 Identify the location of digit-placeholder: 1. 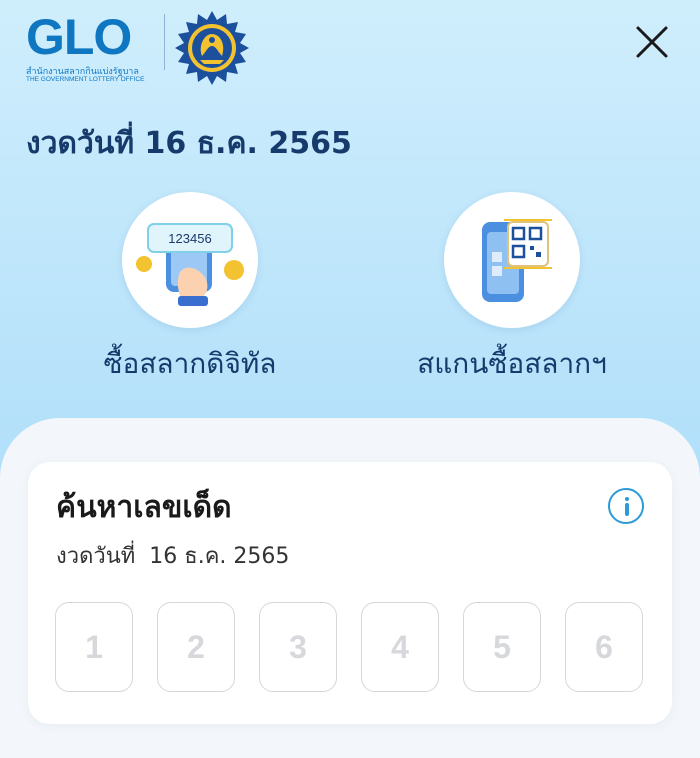
(94, 646).